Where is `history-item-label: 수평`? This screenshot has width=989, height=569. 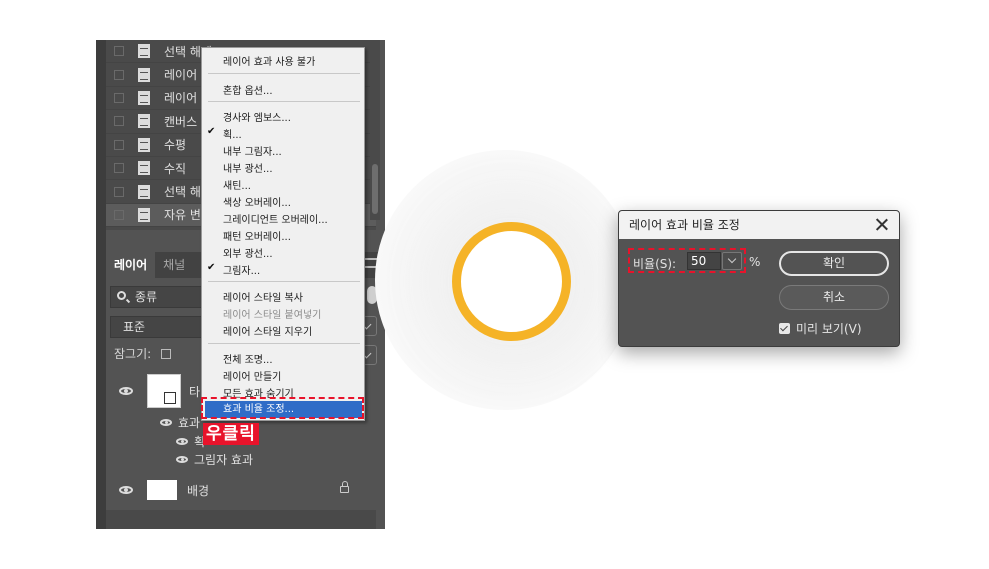 history-item-label: 수평 is located at coordinates (175, 145).